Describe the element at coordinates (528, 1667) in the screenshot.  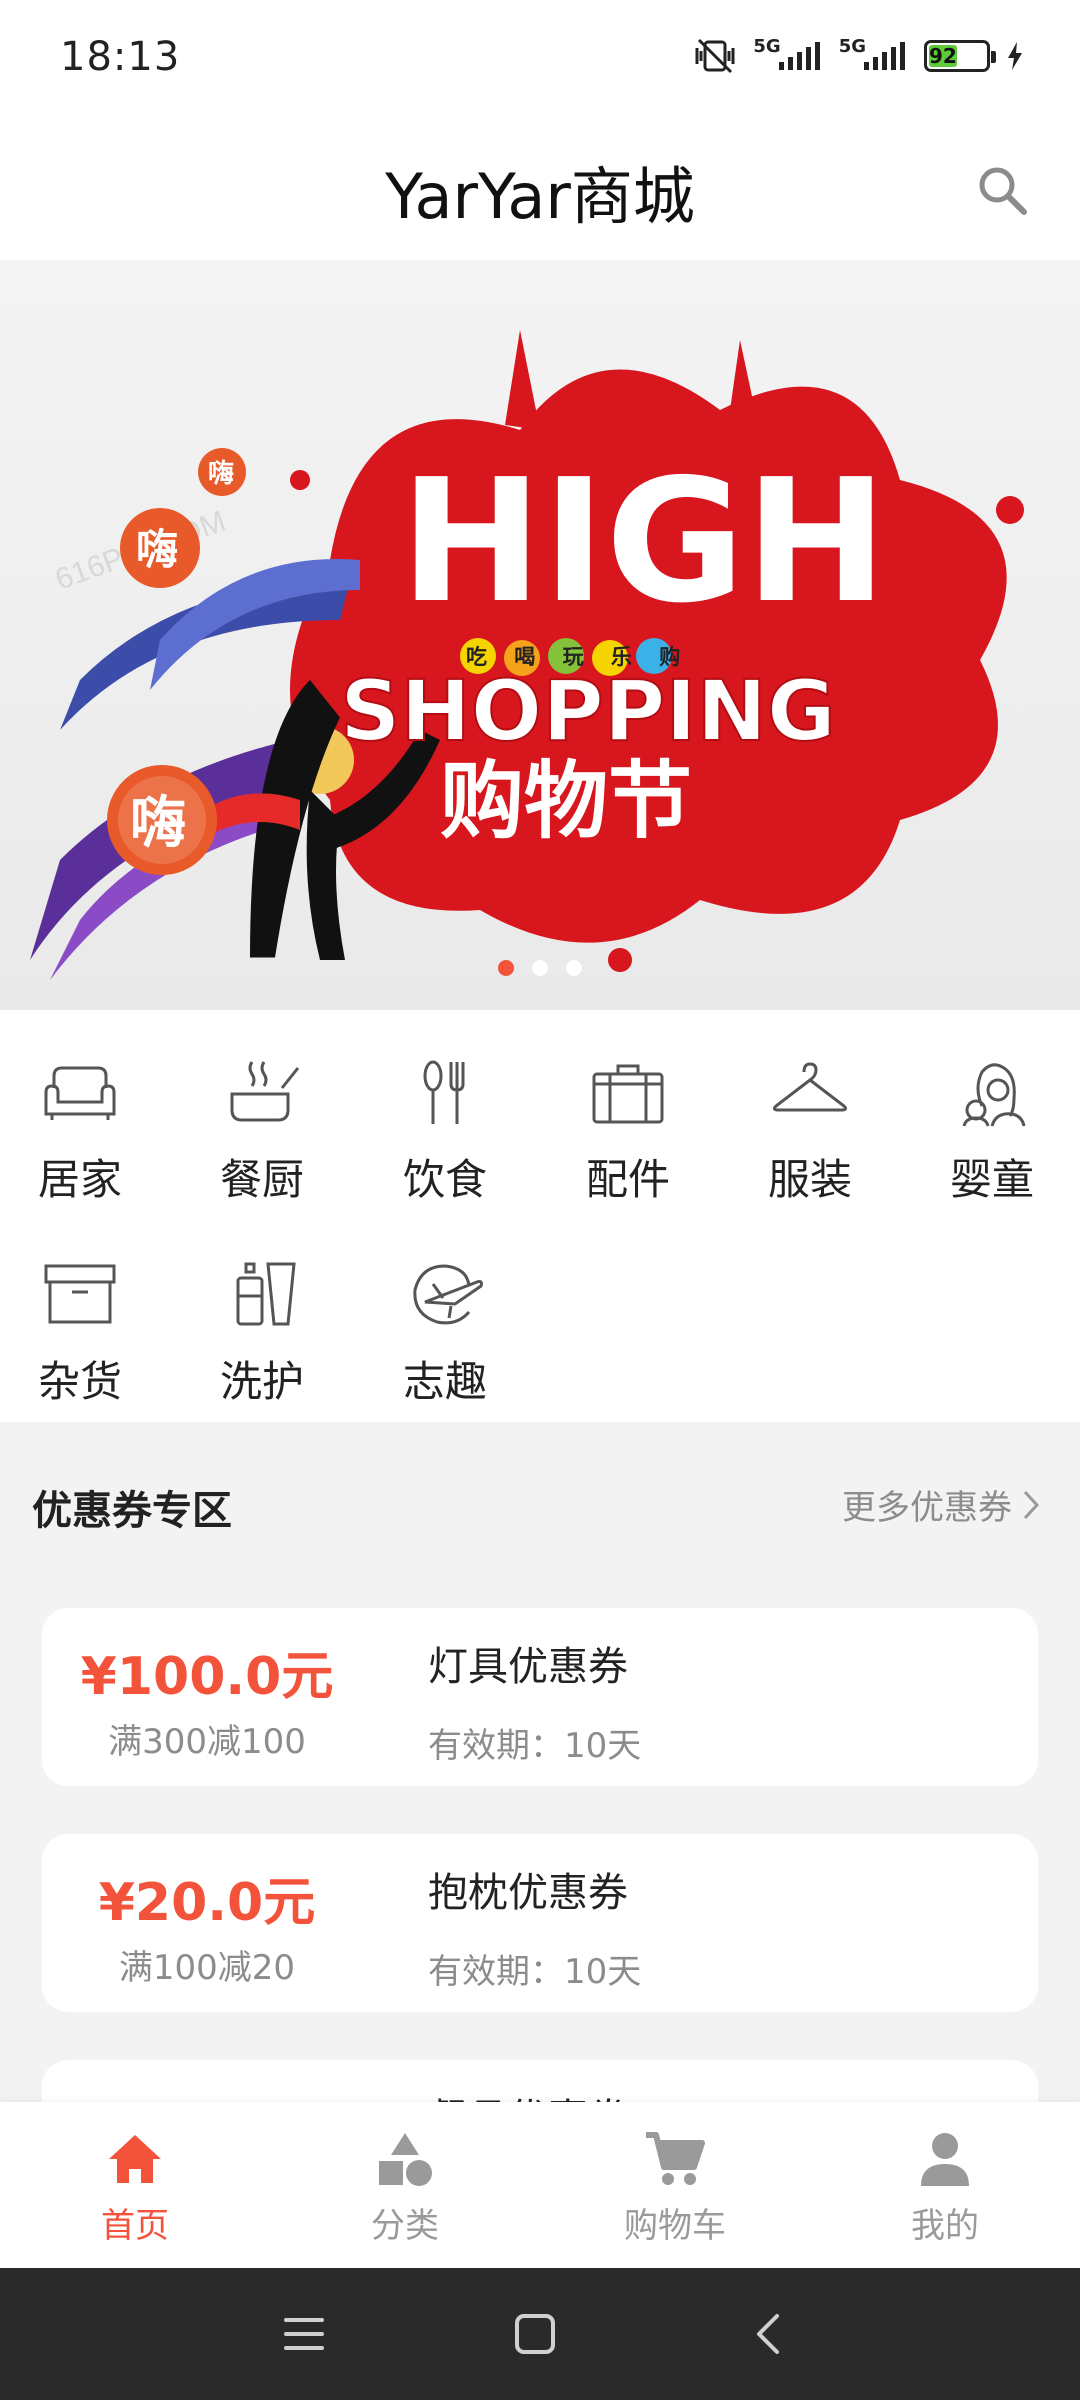
I see `coupon-name: 灯具优惠券` at that location.